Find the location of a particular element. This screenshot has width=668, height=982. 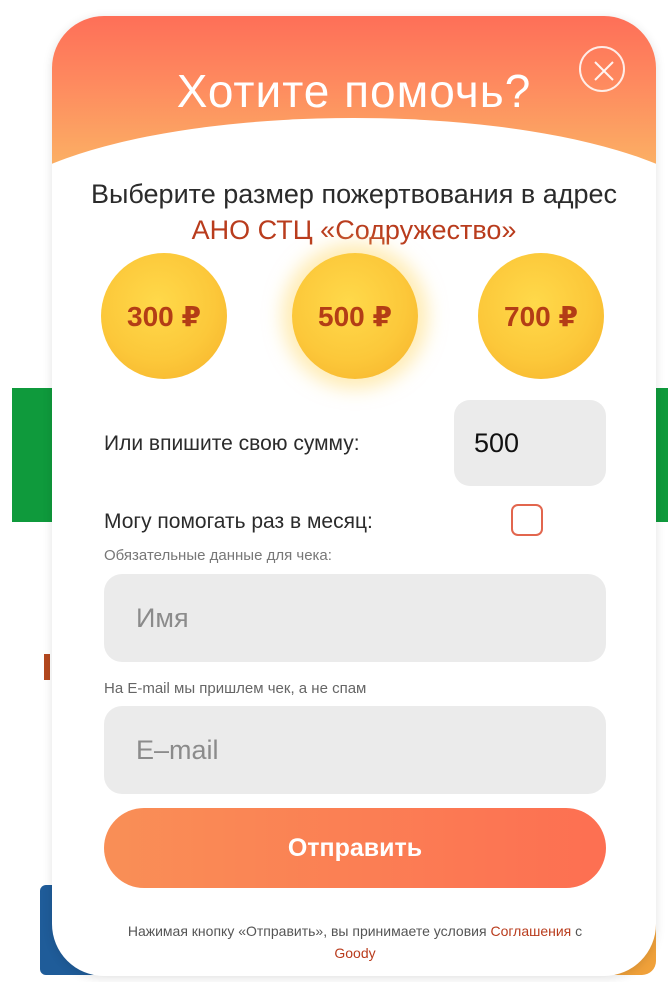

submit-button: Отправить is located at coordinates (355, 848).